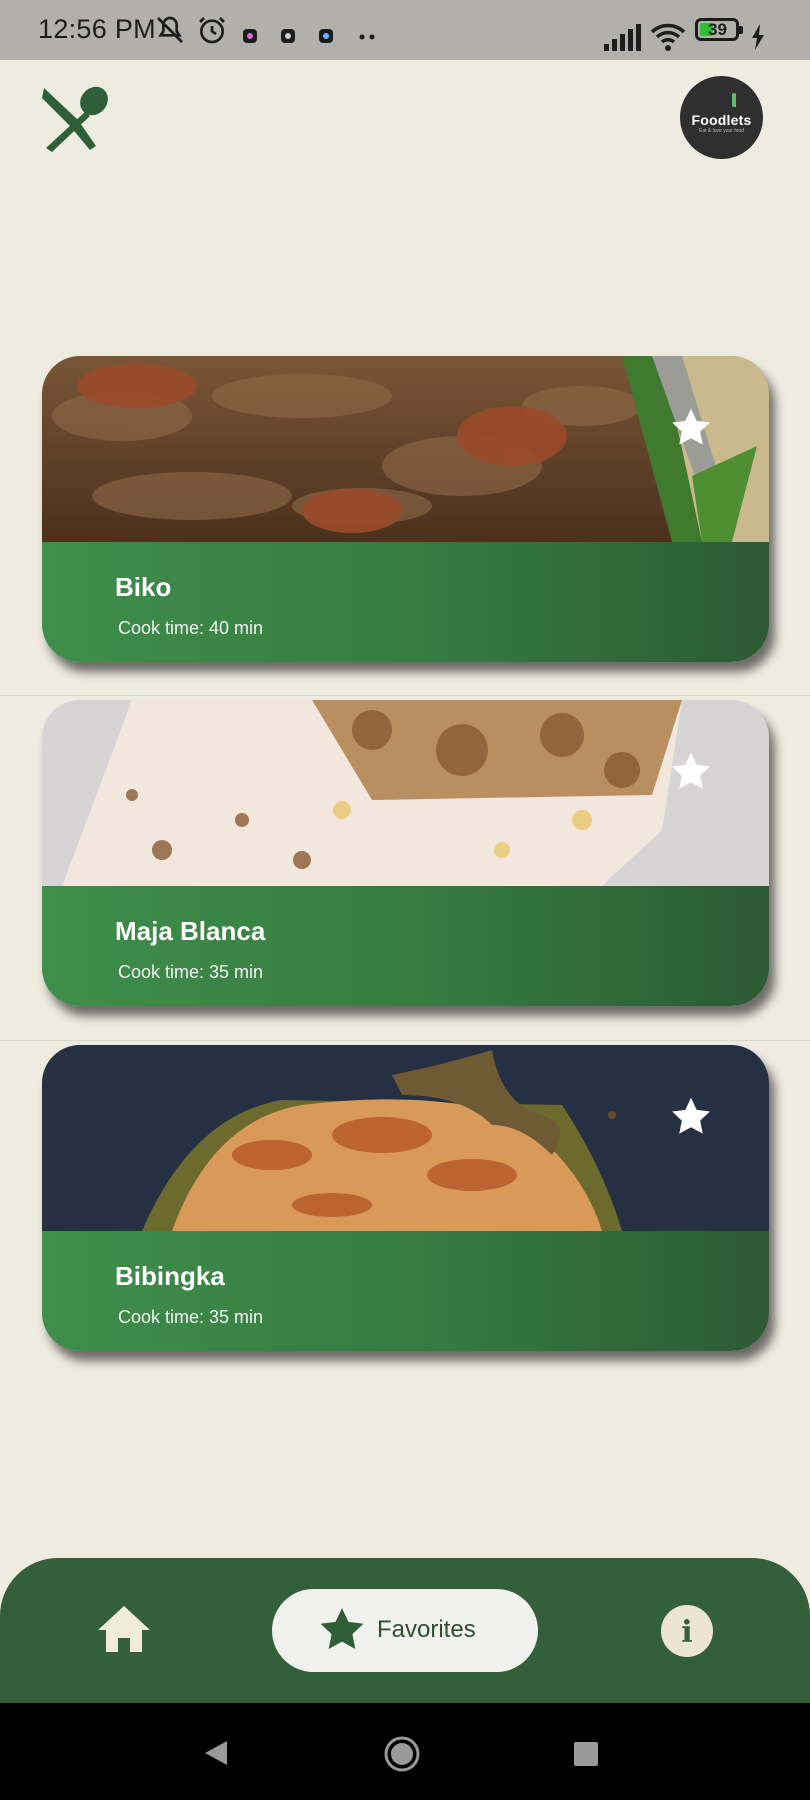 The height and width of the screenshot is (1800, 810). What do you see at coordinates (342, 1628) in the screenshot?
I see `star-icon` at bounding box center [342, 1628].